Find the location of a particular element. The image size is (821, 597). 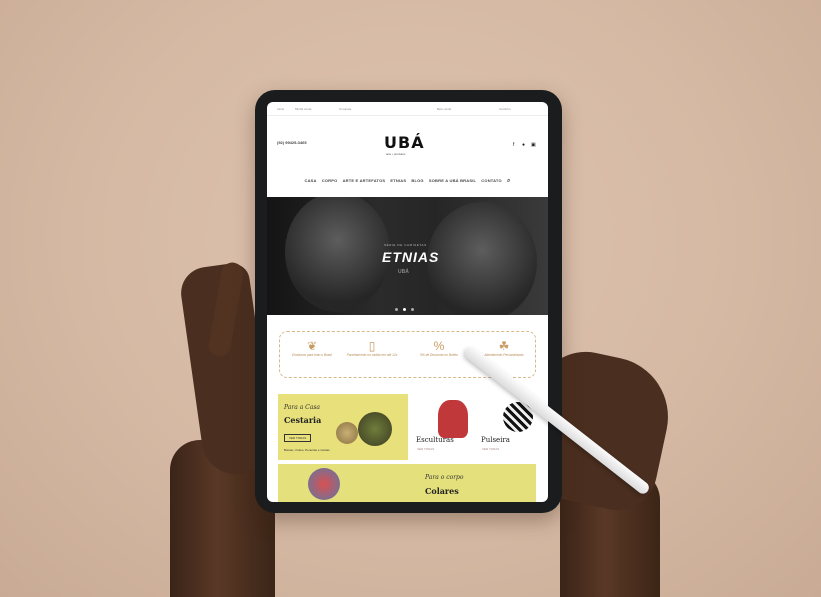

nav-item-casa: CASA is located at coordinates (311, 180).